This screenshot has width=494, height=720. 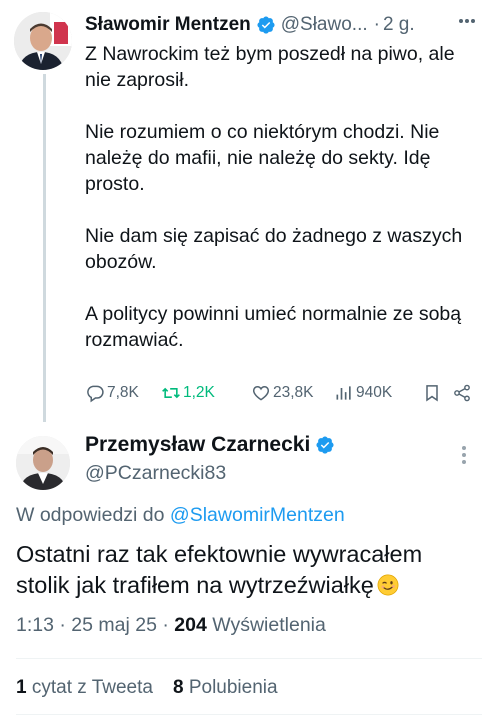 I want to click on like-count: 23,8K, so click(x=293, y=392).